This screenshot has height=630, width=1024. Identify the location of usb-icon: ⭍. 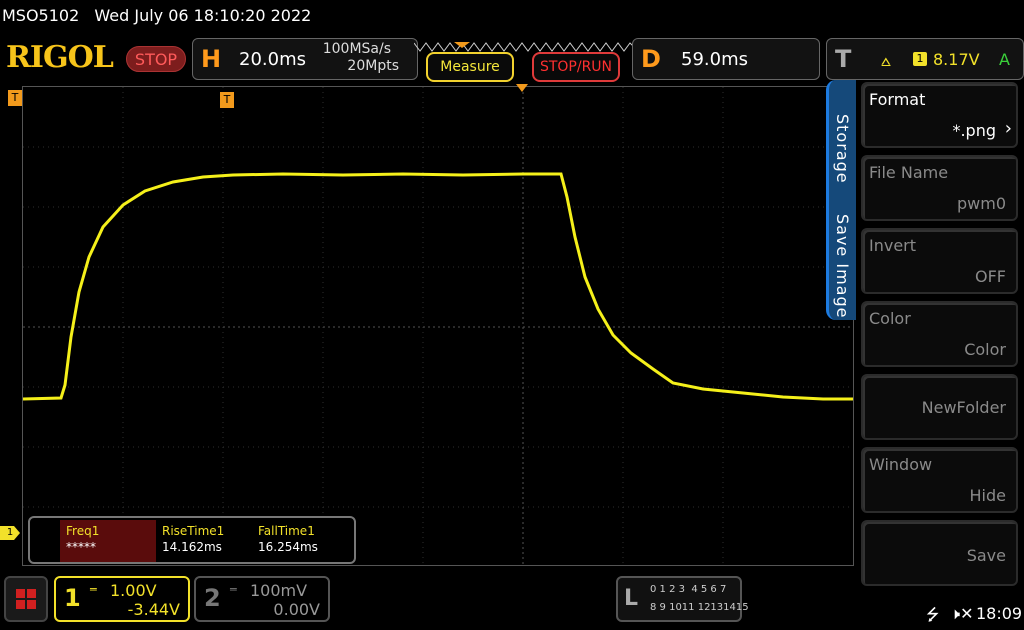
(933, 614).